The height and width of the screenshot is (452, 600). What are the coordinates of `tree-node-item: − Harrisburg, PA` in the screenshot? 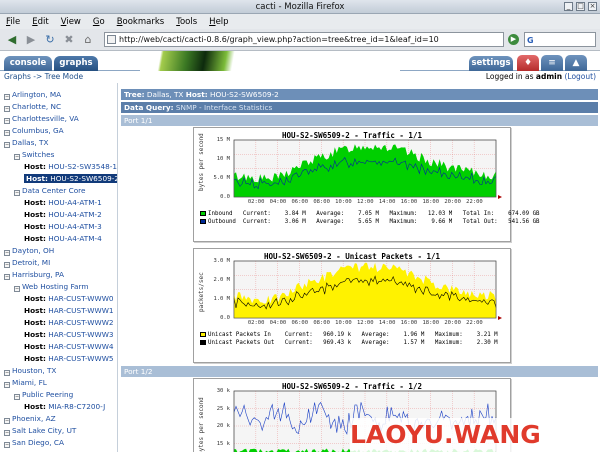 It's located at (34, 275).